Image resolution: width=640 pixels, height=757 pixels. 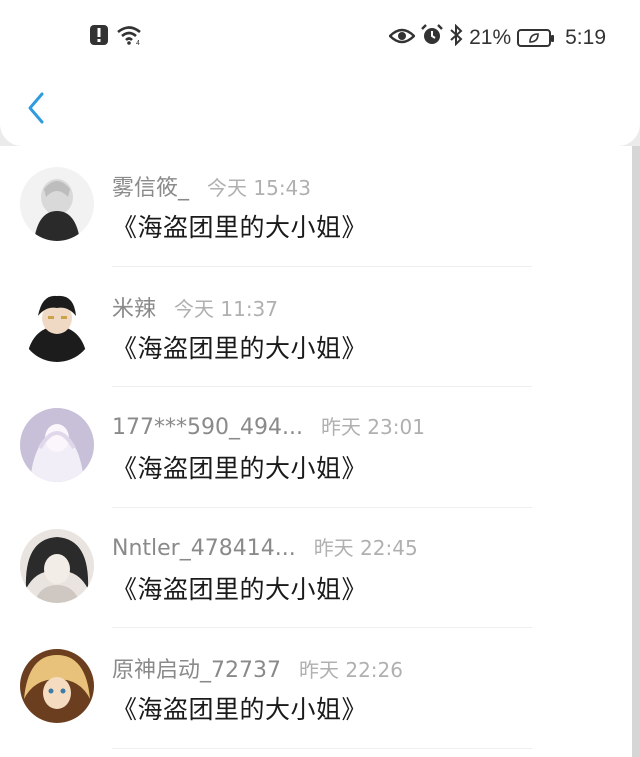 What do you see at coordinates (402, 38) in the screenshot?
I see `eye-icon` at bounding box center [402, 38].